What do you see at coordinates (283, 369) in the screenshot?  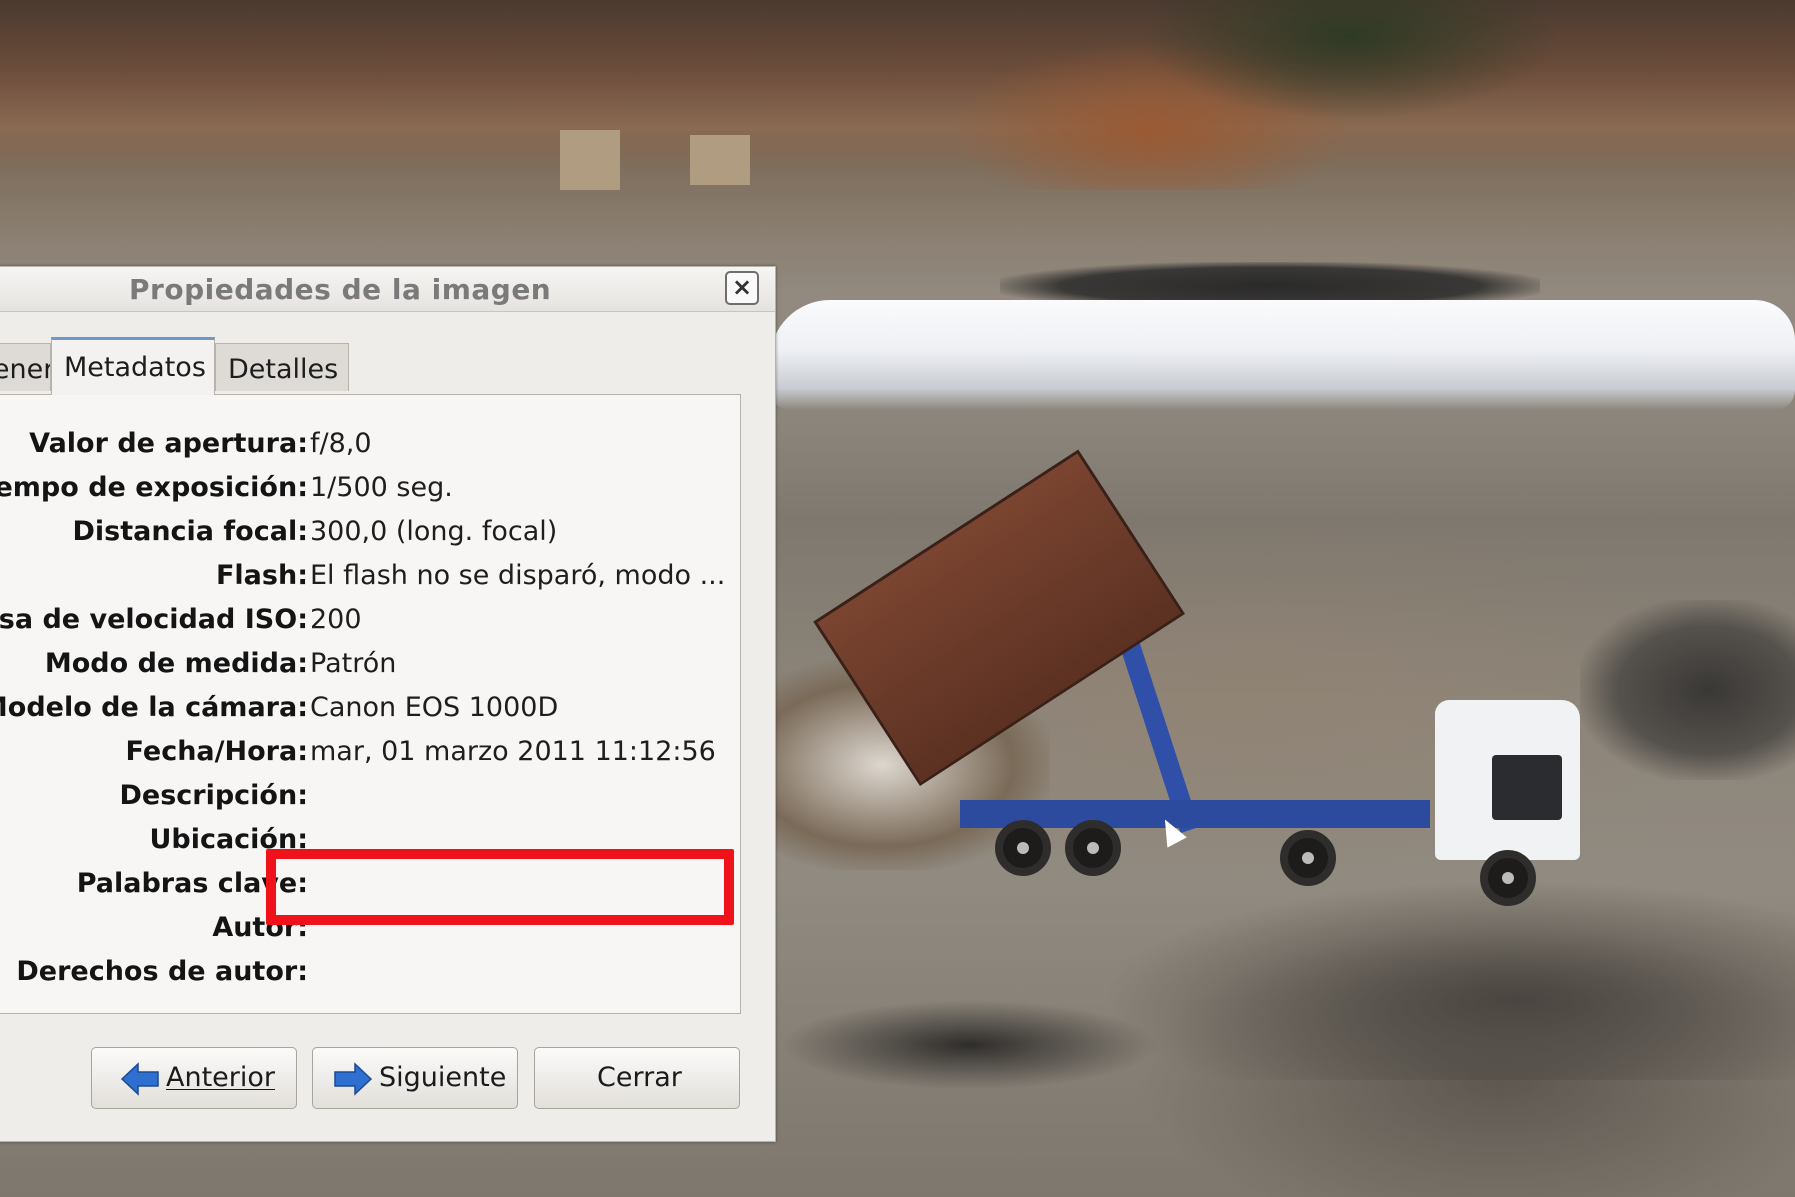 I see `tab-label: Detalles` at bounding box center [283, 369].